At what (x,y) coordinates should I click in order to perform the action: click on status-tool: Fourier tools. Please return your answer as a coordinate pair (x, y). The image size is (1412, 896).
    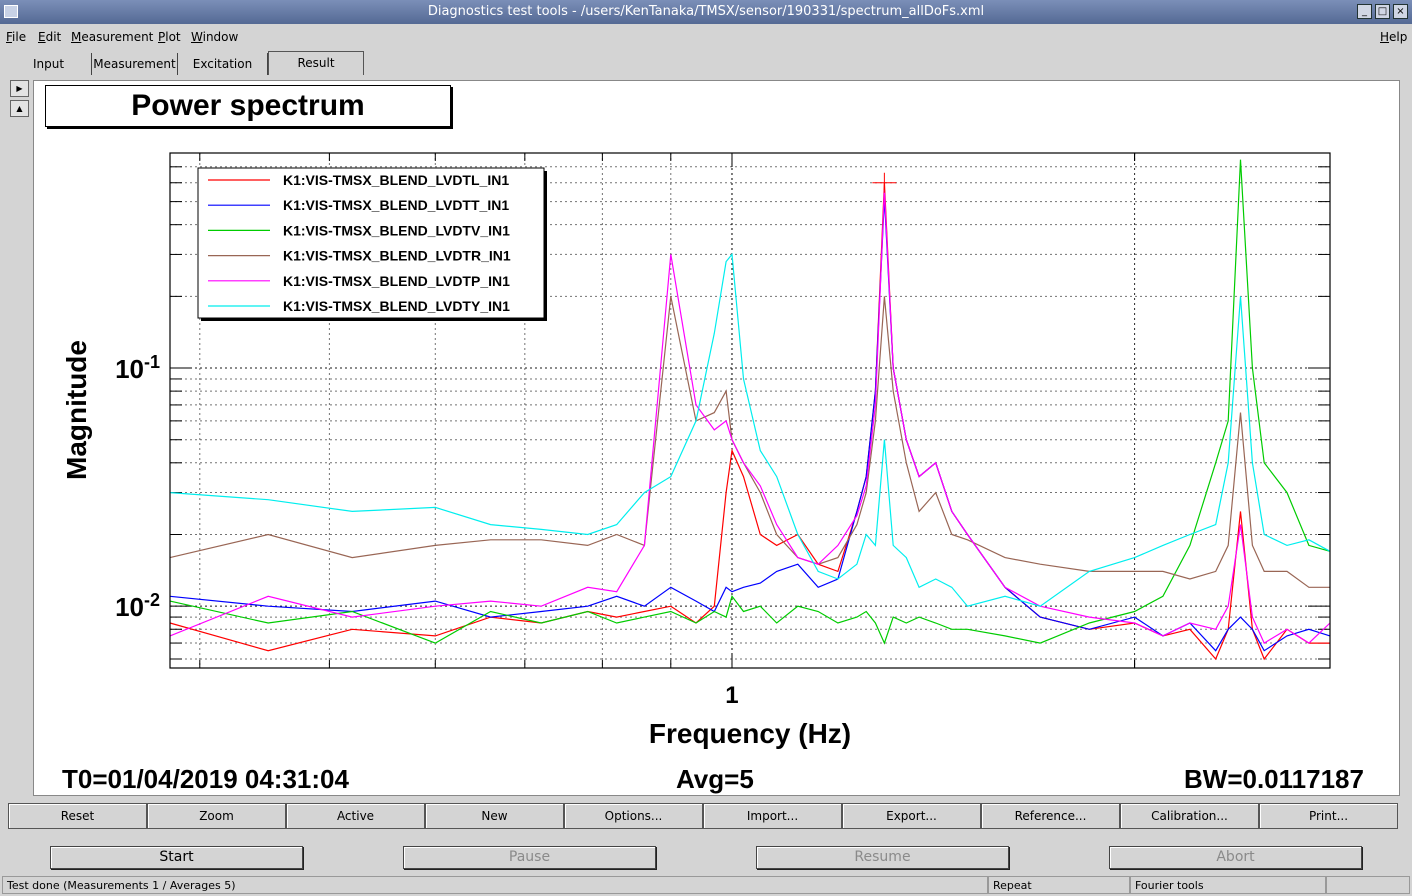
    Looking at the image, I should click on (1228, 885).